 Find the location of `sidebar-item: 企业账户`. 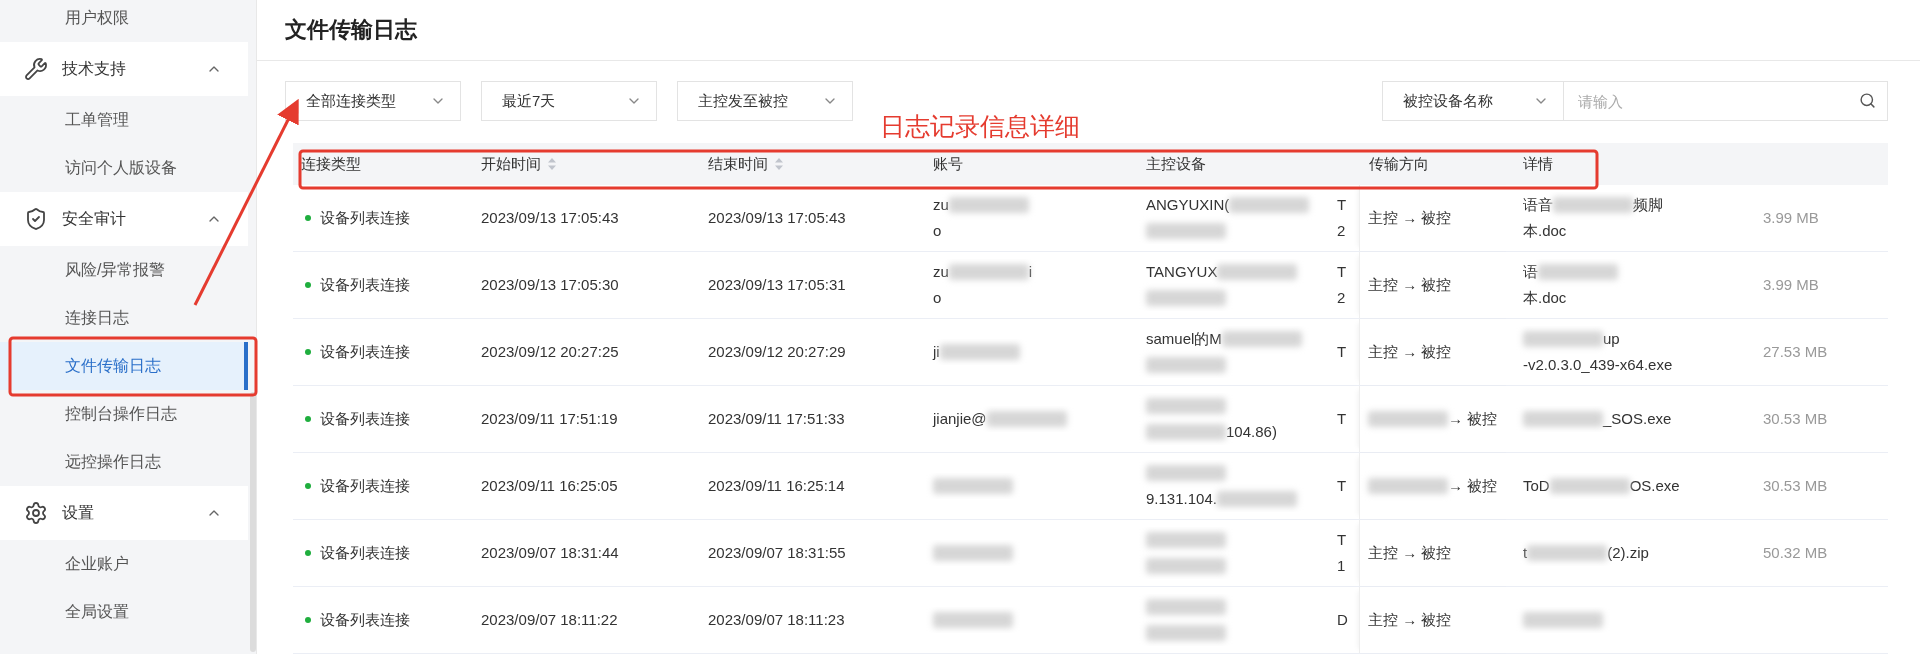

sidebar-item: 企业账户 is located at coordinates (124, 564).